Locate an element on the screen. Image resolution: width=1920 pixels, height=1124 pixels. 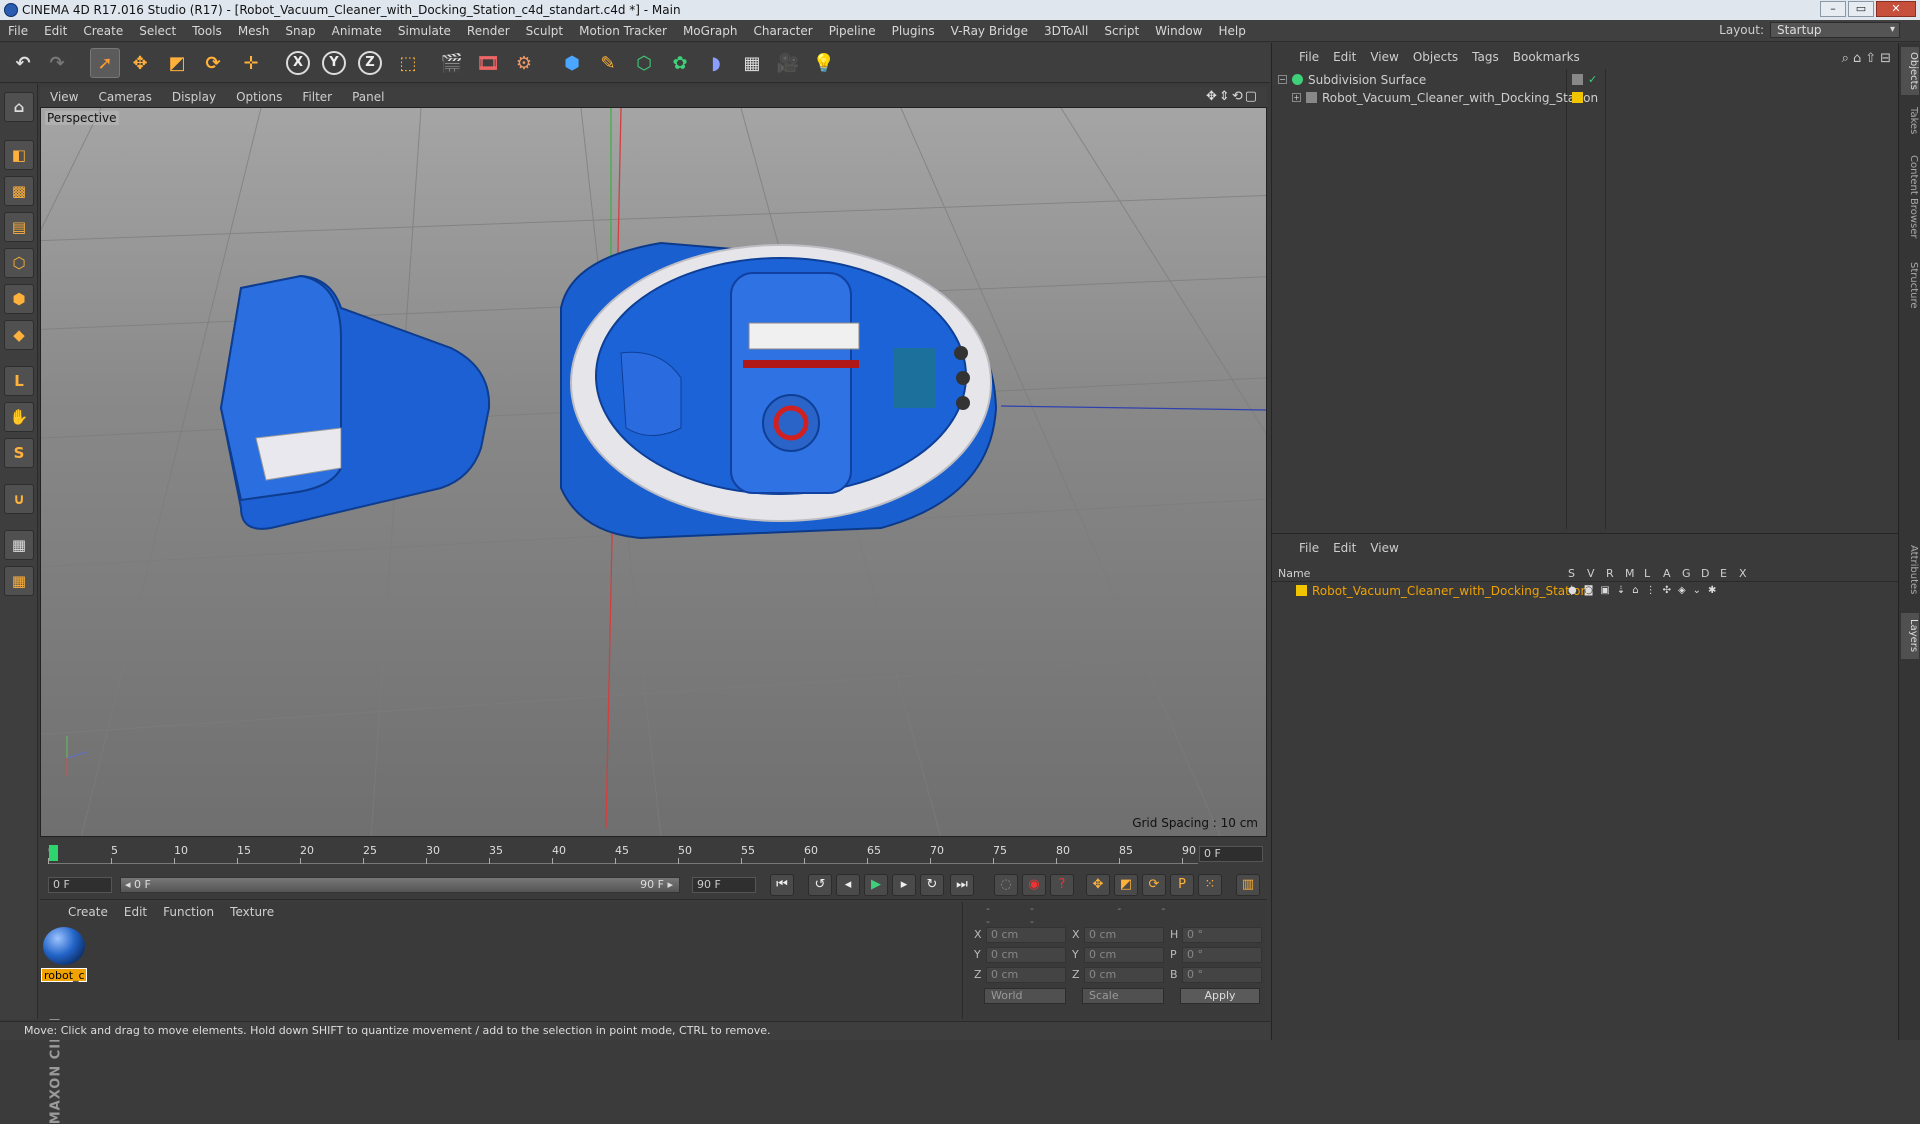
play-icon: ▶ is located at coordinates (876, 885).